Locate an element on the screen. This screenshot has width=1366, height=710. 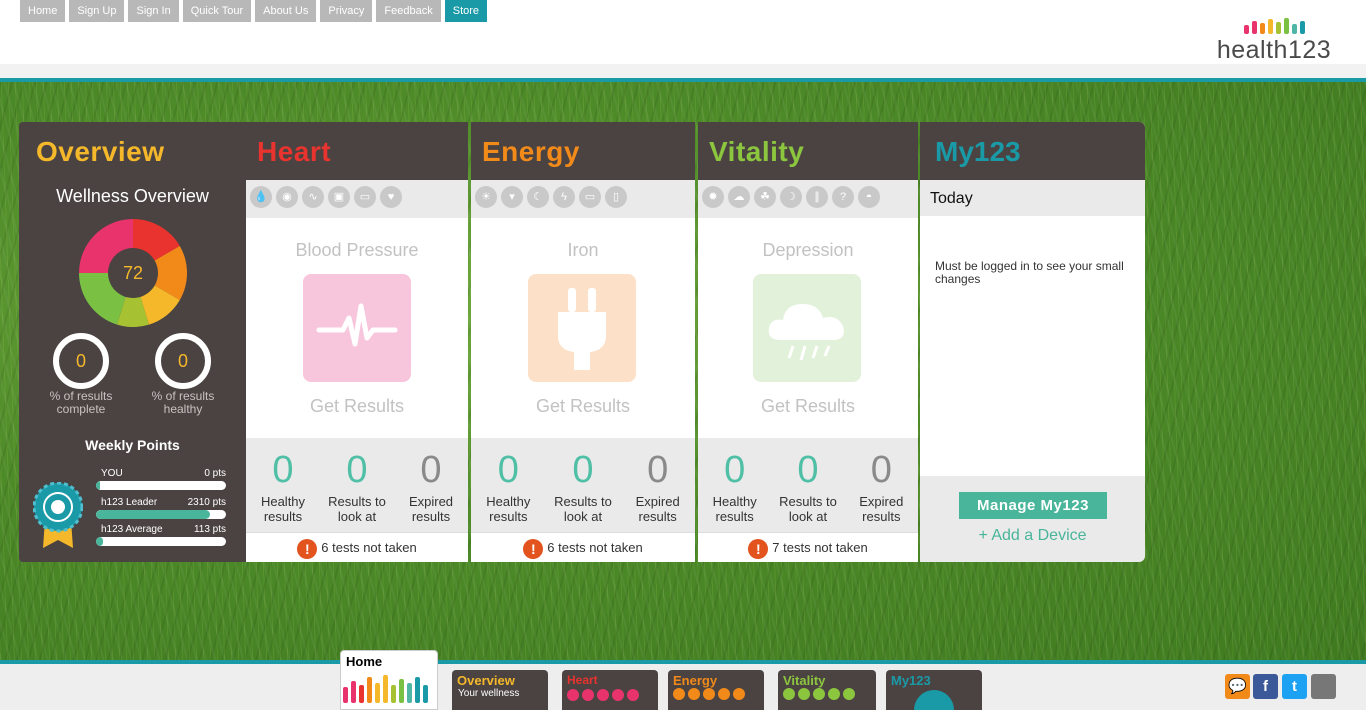
stat-caption: Expired results is located at coordinates (657, 509).